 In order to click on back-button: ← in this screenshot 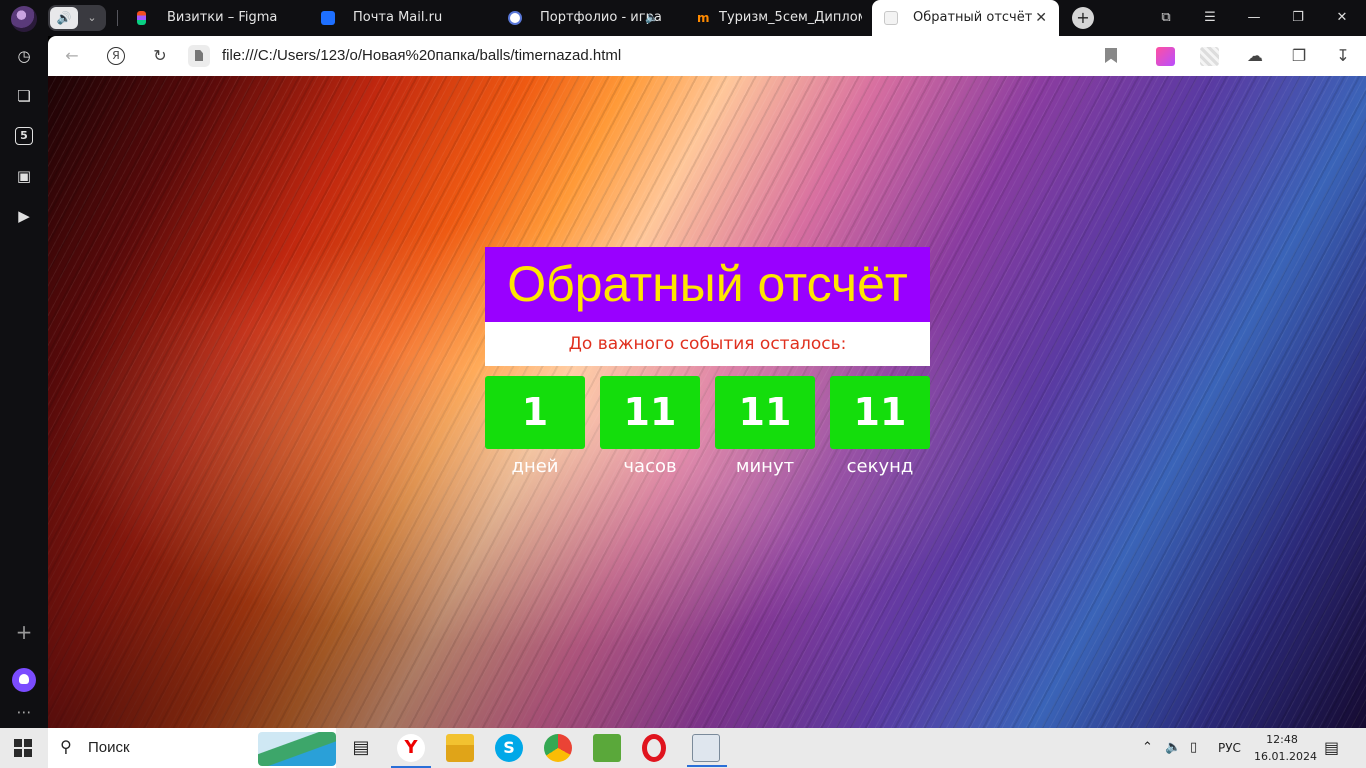, I will do `click(72, 56)`.